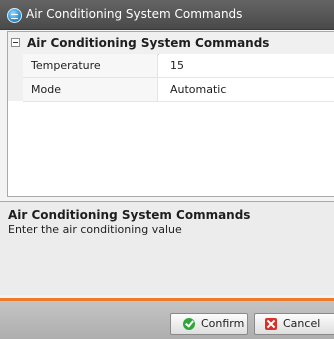 This screenshot has width=334, height=339. I want to click on confirm-button: Confirm, so click(209, 324).